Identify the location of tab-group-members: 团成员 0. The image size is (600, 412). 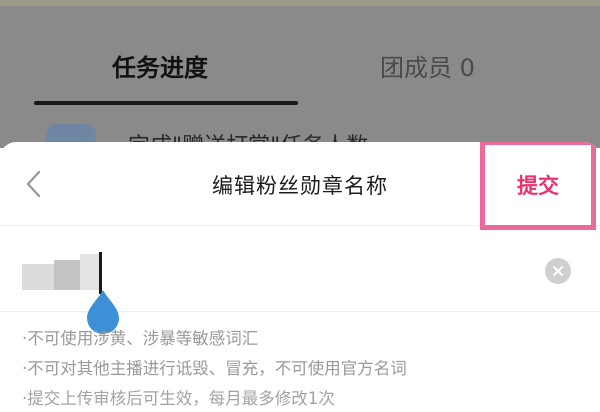
(427, 65).